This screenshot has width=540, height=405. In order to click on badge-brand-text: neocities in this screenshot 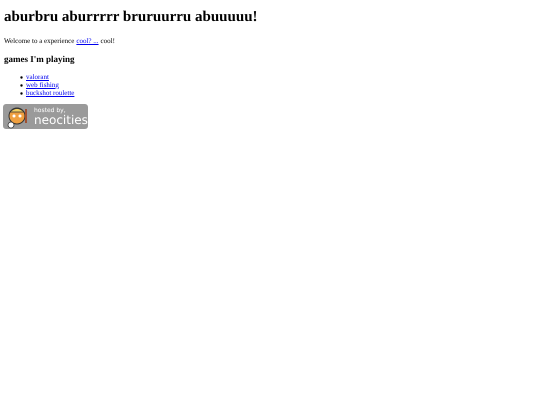, I will do `click(61, 120)`.